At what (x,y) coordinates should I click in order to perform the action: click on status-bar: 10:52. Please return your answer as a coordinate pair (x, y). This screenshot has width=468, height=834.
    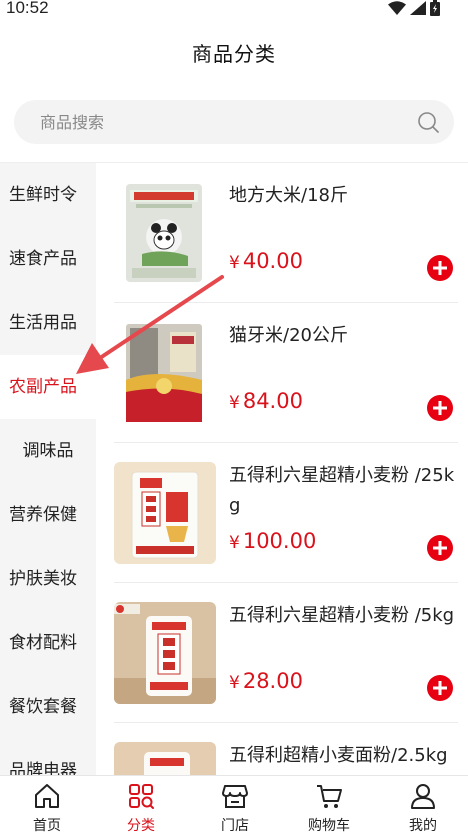
    Looking at the image, I should click on (234, 11).